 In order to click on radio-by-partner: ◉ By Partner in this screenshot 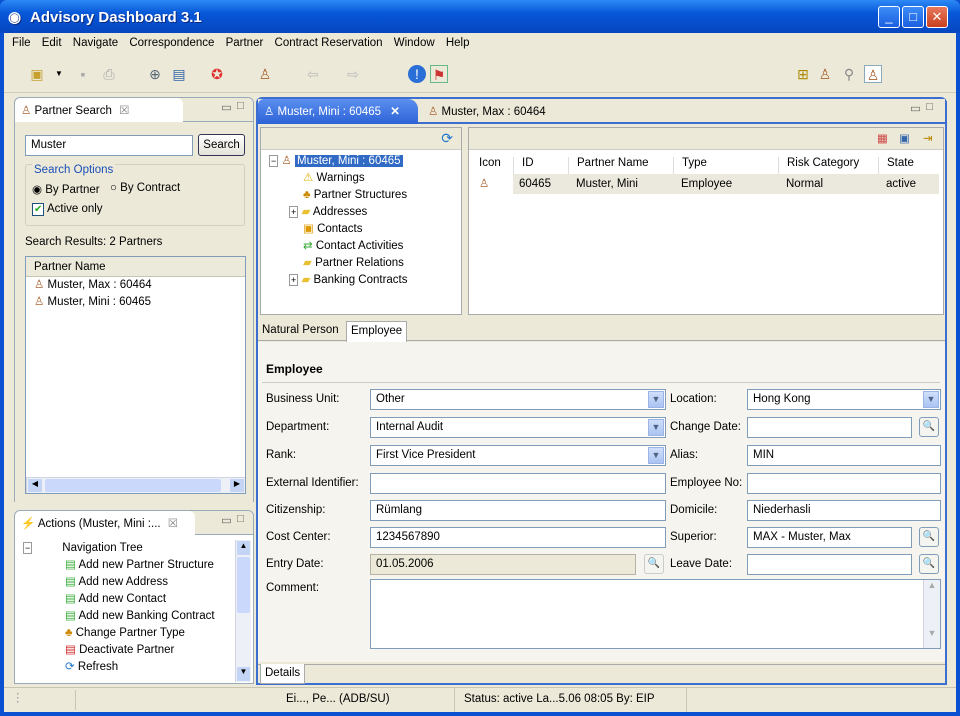, I will do `click(66, 189)`.